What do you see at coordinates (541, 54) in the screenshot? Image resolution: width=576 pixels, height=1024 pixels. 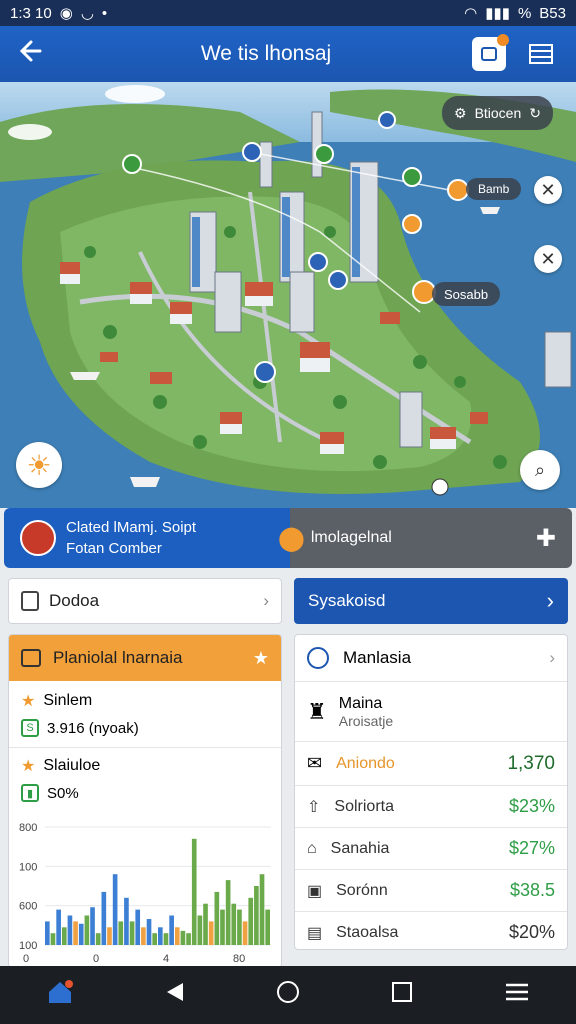 I see `menu-button` at bounding box center [541, 54].